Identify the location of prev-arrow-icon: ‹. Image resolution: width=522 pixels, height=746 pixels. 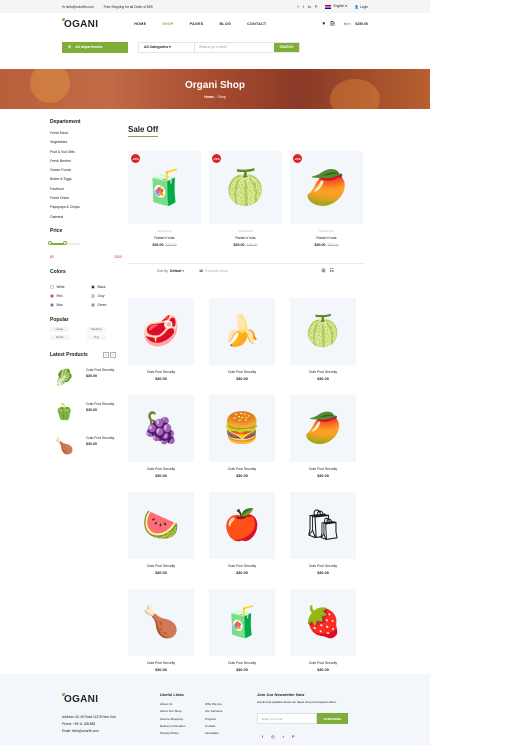
(106, 354).